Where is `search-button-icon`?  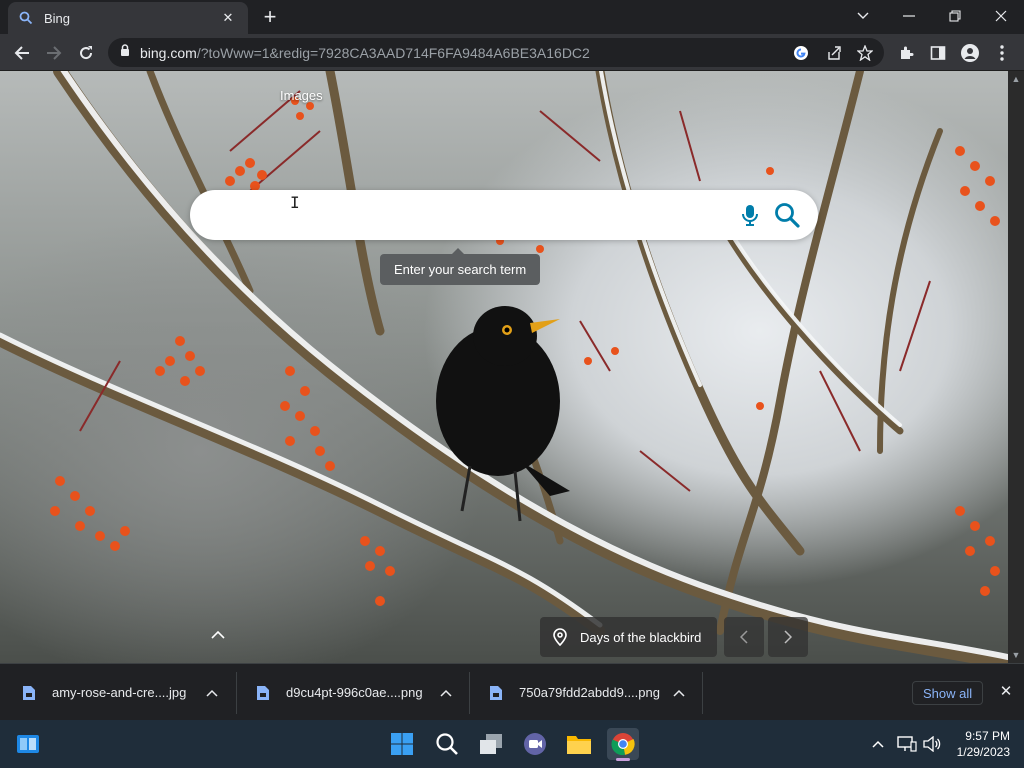
search-button-icon is located at coordinates (787, 215).